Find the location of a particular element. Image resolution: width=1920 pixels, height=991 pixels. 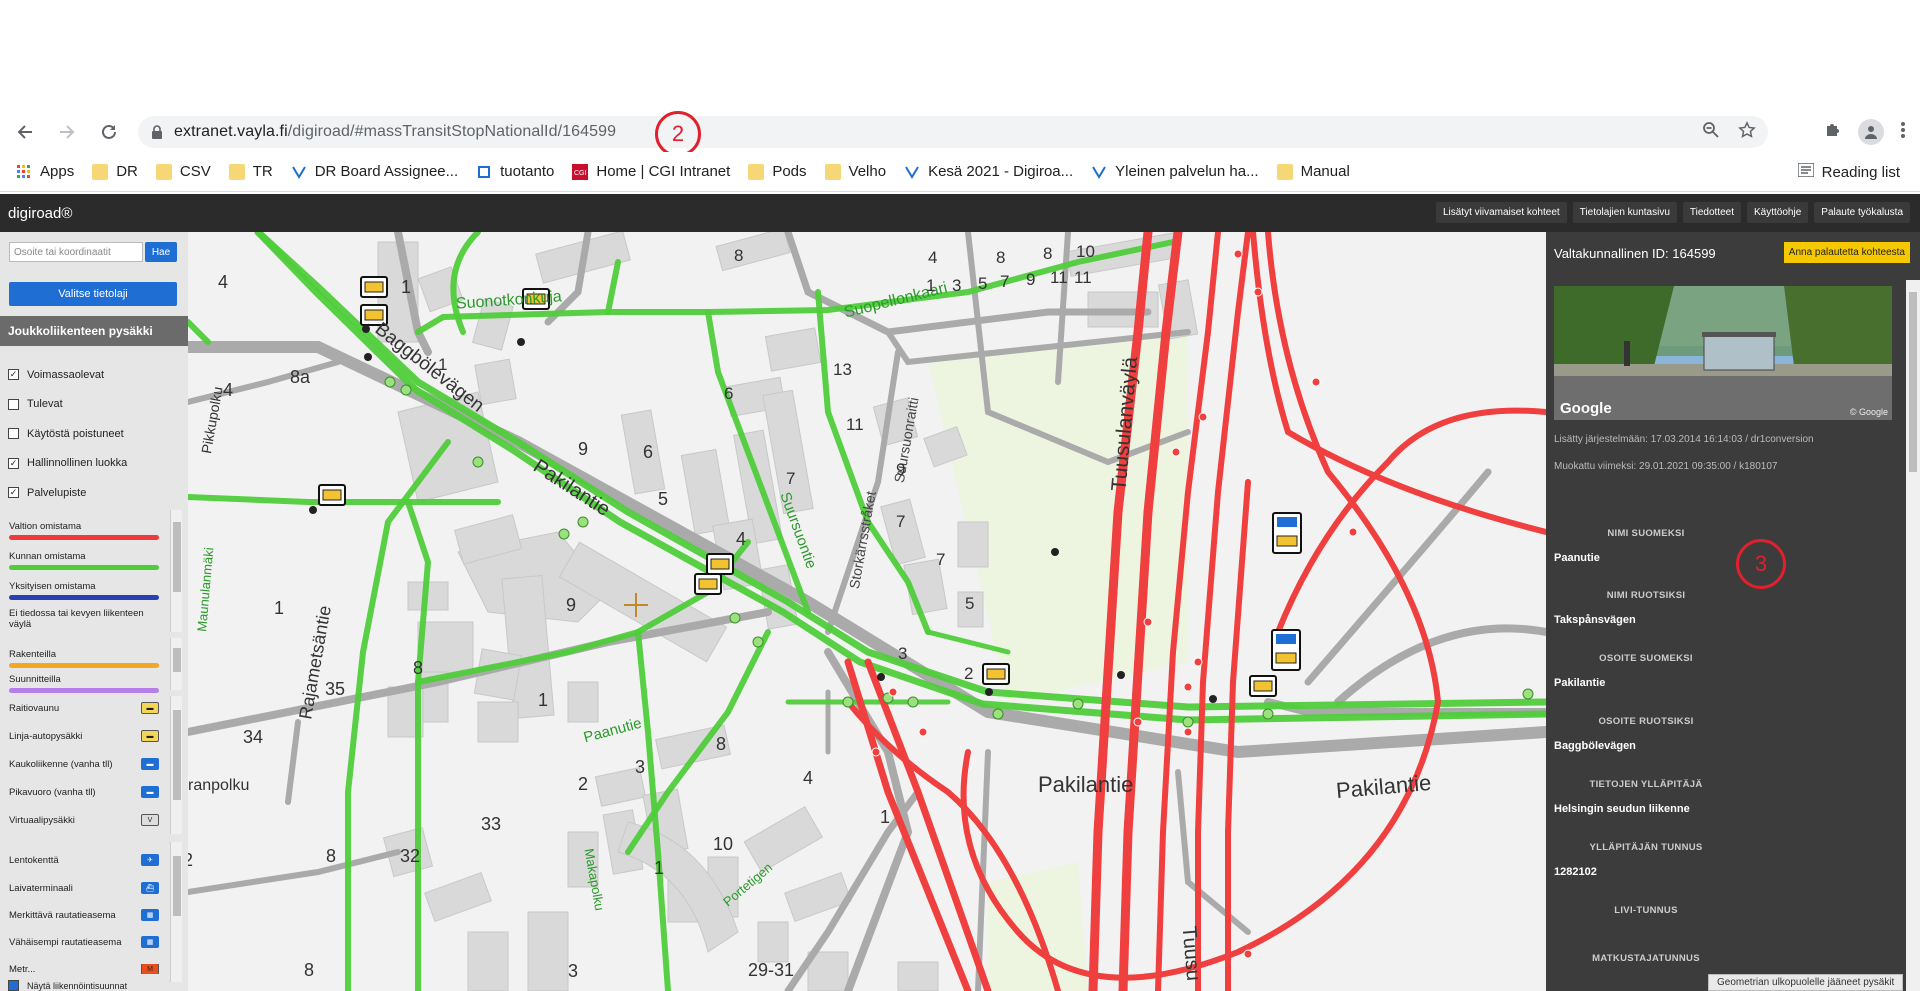

svg-text: CGI is located at coordinates (580, 173).